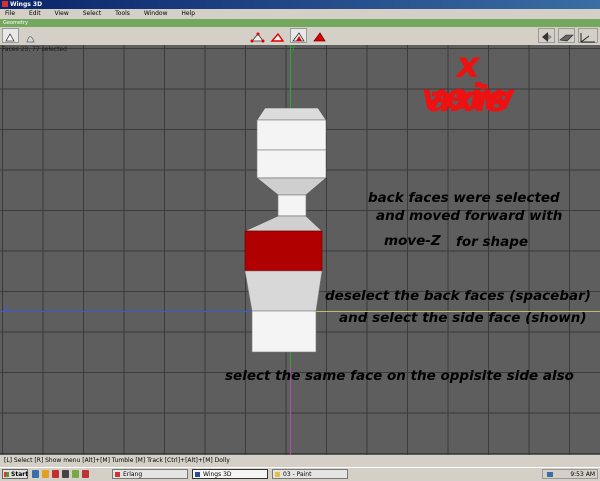  Describe the element at coordinates (300, 23) in the screenshot. I see `geometry-window-tab: Geometry` at that location.